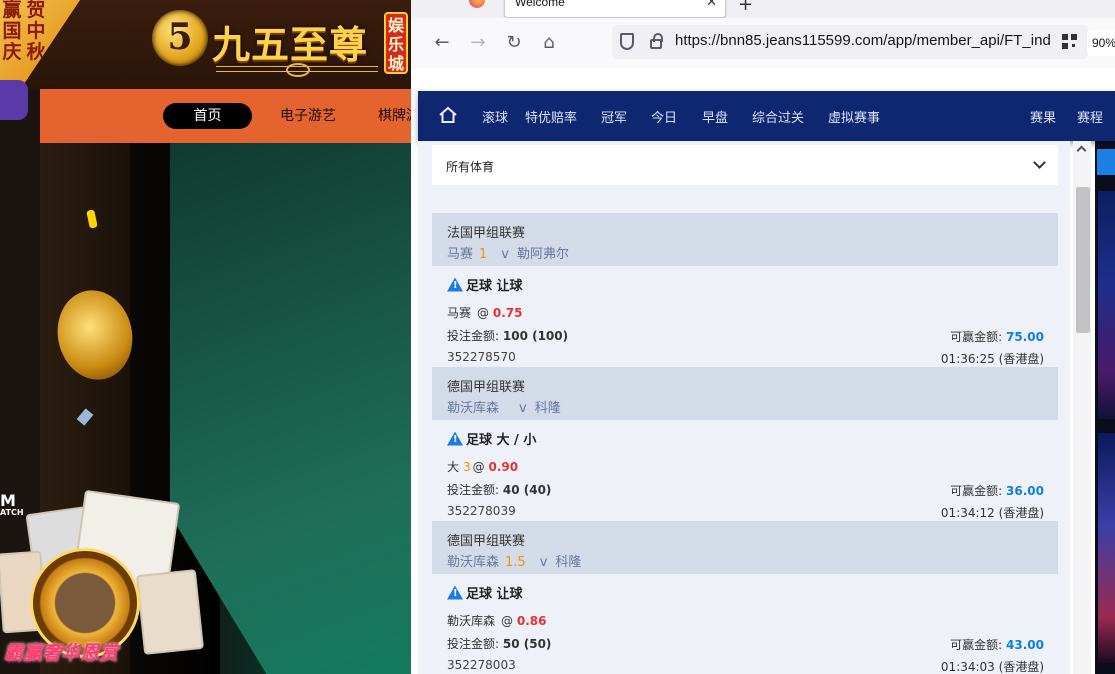 The height and width of the screenshot is (674, 1115). I want to click on promo-char: 庆, so click(12, 52).